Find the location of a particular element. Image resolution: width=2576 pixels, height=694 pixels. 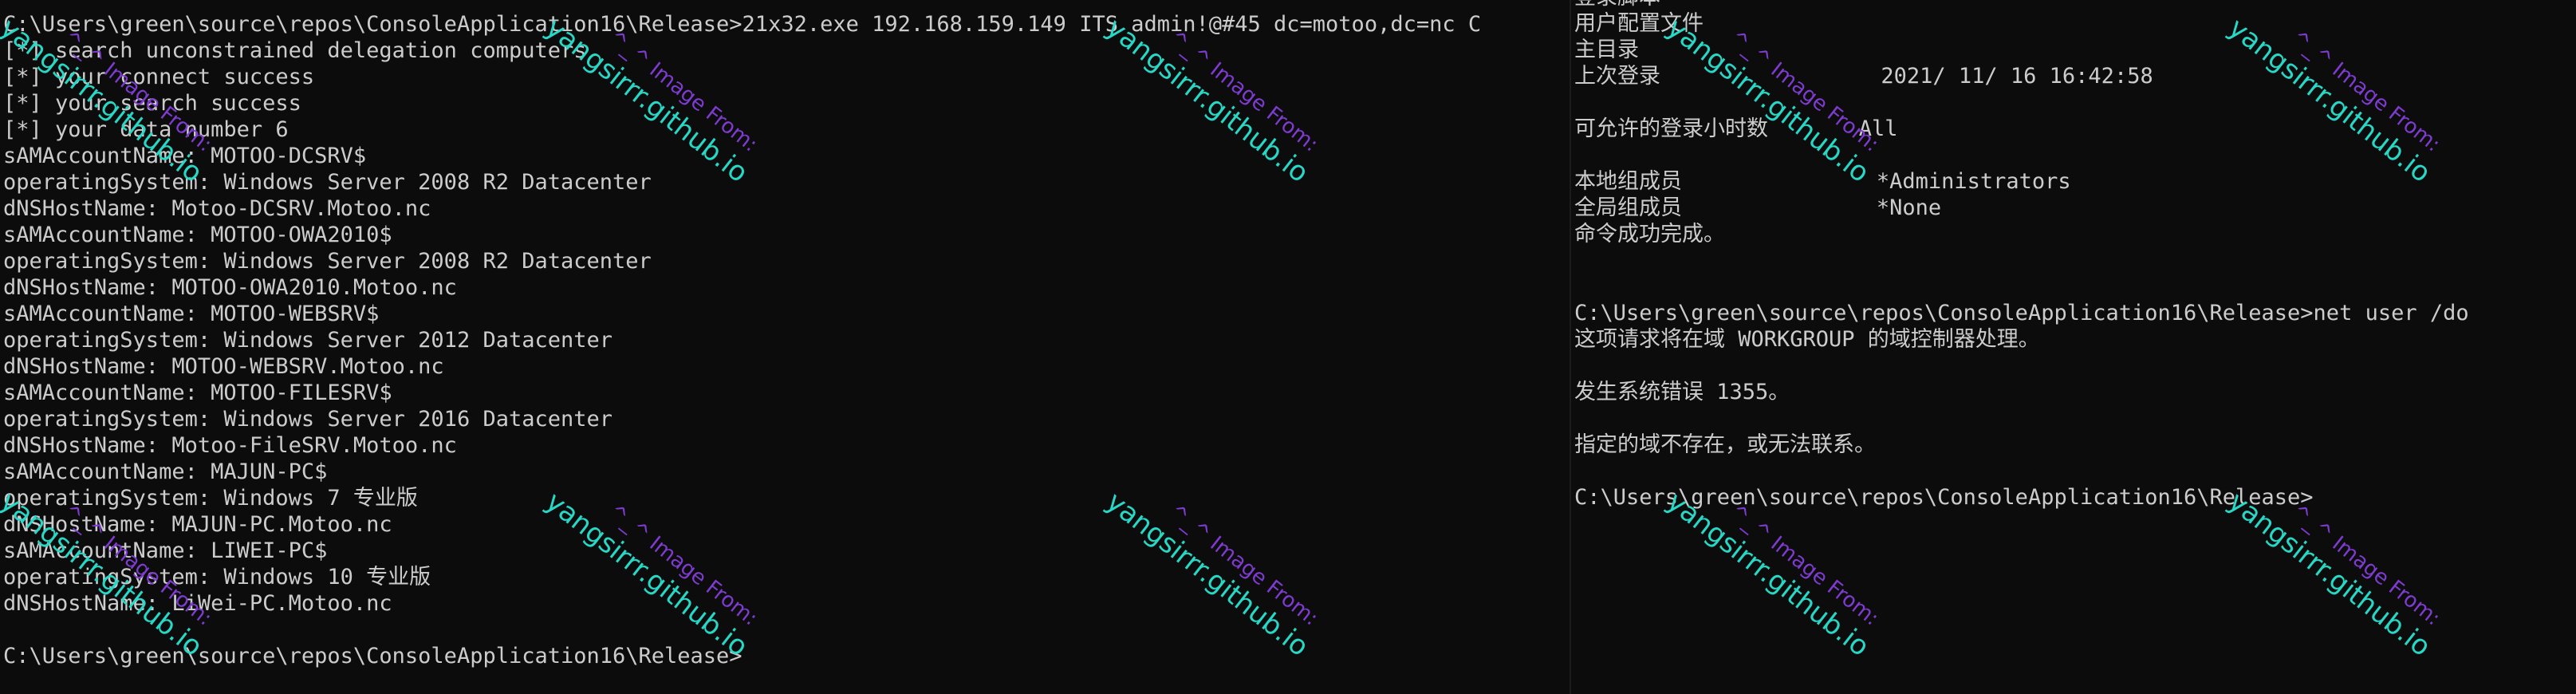

terminal-line: sAMAccountName: LIWEI-PC$ is located at coordinates (165, 550).